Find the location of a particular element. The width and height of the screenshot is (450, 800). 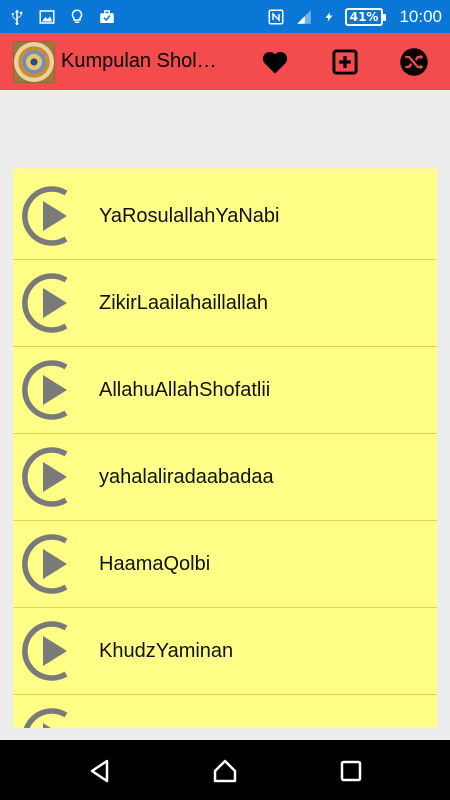

shuffle-icon is located at coordinates (414, 62).